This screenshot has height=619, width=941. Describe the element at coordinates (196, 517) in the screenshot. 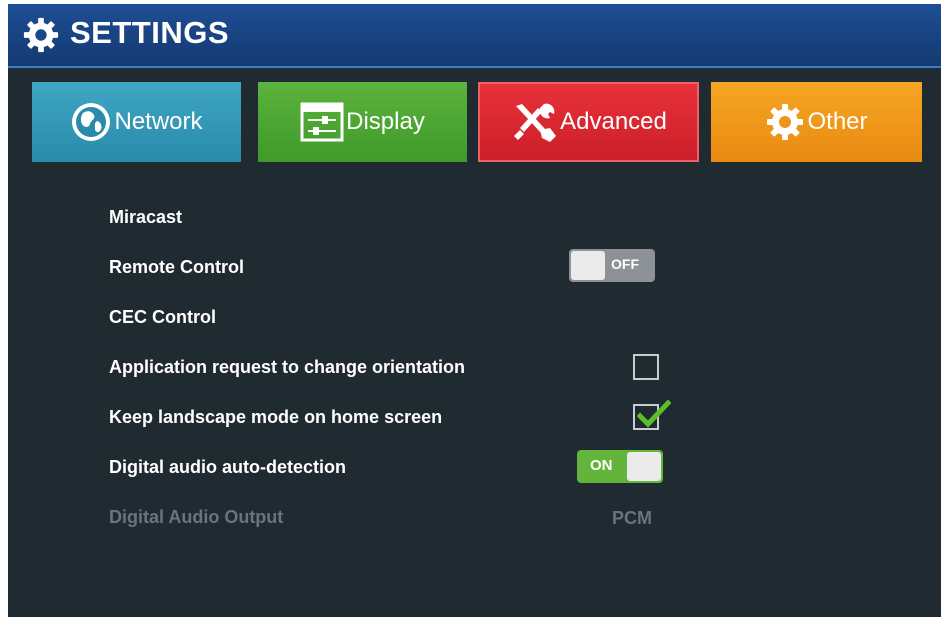

I see `audio-output-label: Digital Audio Output` at that location.